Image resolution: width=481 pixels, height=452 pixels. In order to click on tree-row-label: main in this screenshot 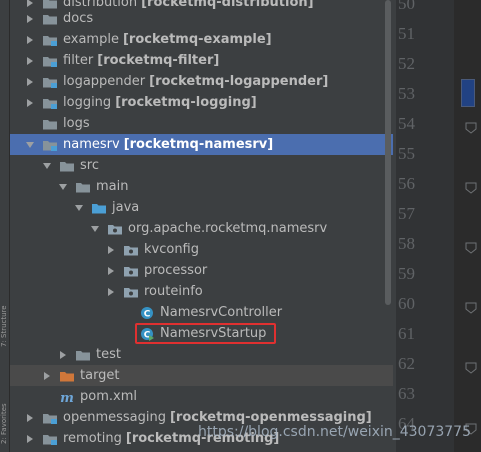, I will do `click(112, 186)`.